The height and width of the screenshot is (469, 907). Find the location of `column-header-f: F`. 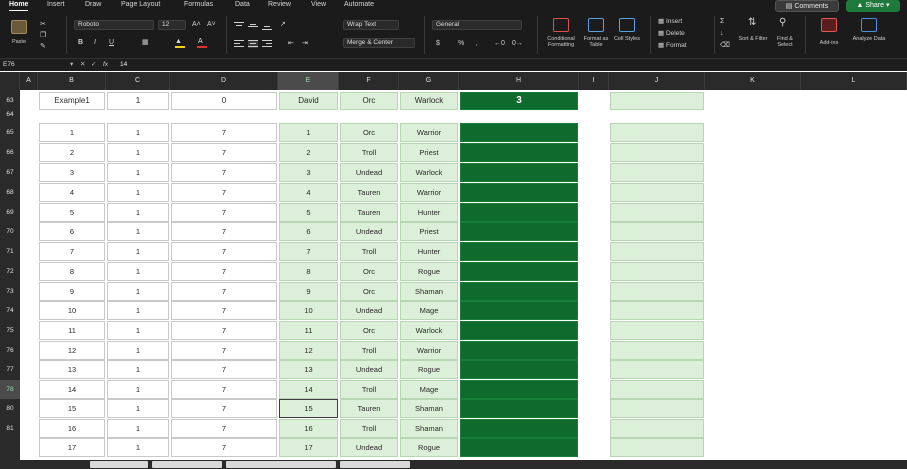

column-header-f: F is located at coordinates (369, 81).